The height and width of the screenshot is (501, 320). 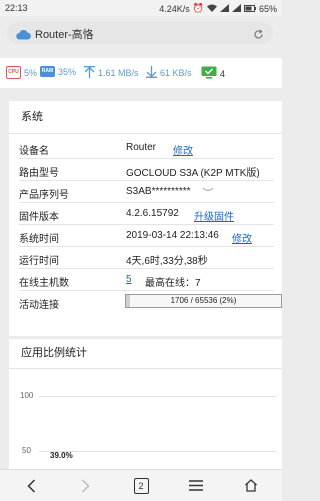 I want to click on battery-level: 65%, so click(x=267, y=8).